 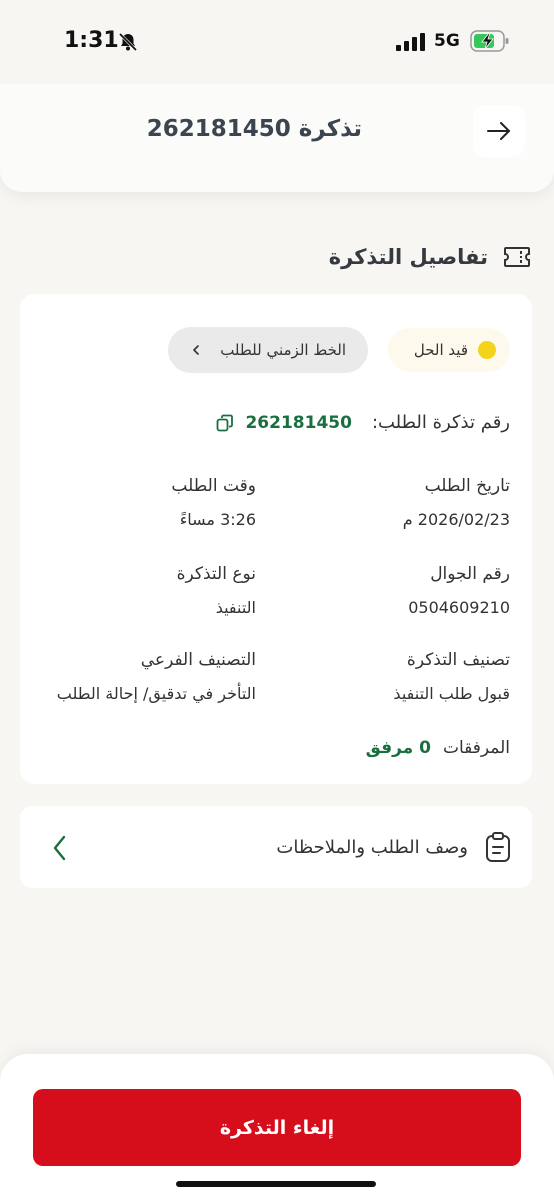 What do you see at coordinates (213, 502) in the screenshot?
I see `request-time-field: وقت الطلب 3:26 مساءً` at bounding box center [213, 502].